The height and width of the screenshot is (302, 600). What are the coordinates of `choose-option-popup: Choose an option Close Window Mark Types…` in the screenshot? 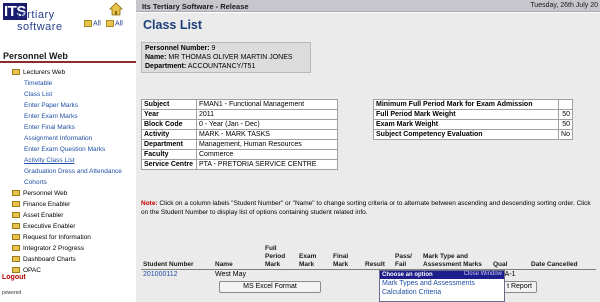 It's located at (442, 286).